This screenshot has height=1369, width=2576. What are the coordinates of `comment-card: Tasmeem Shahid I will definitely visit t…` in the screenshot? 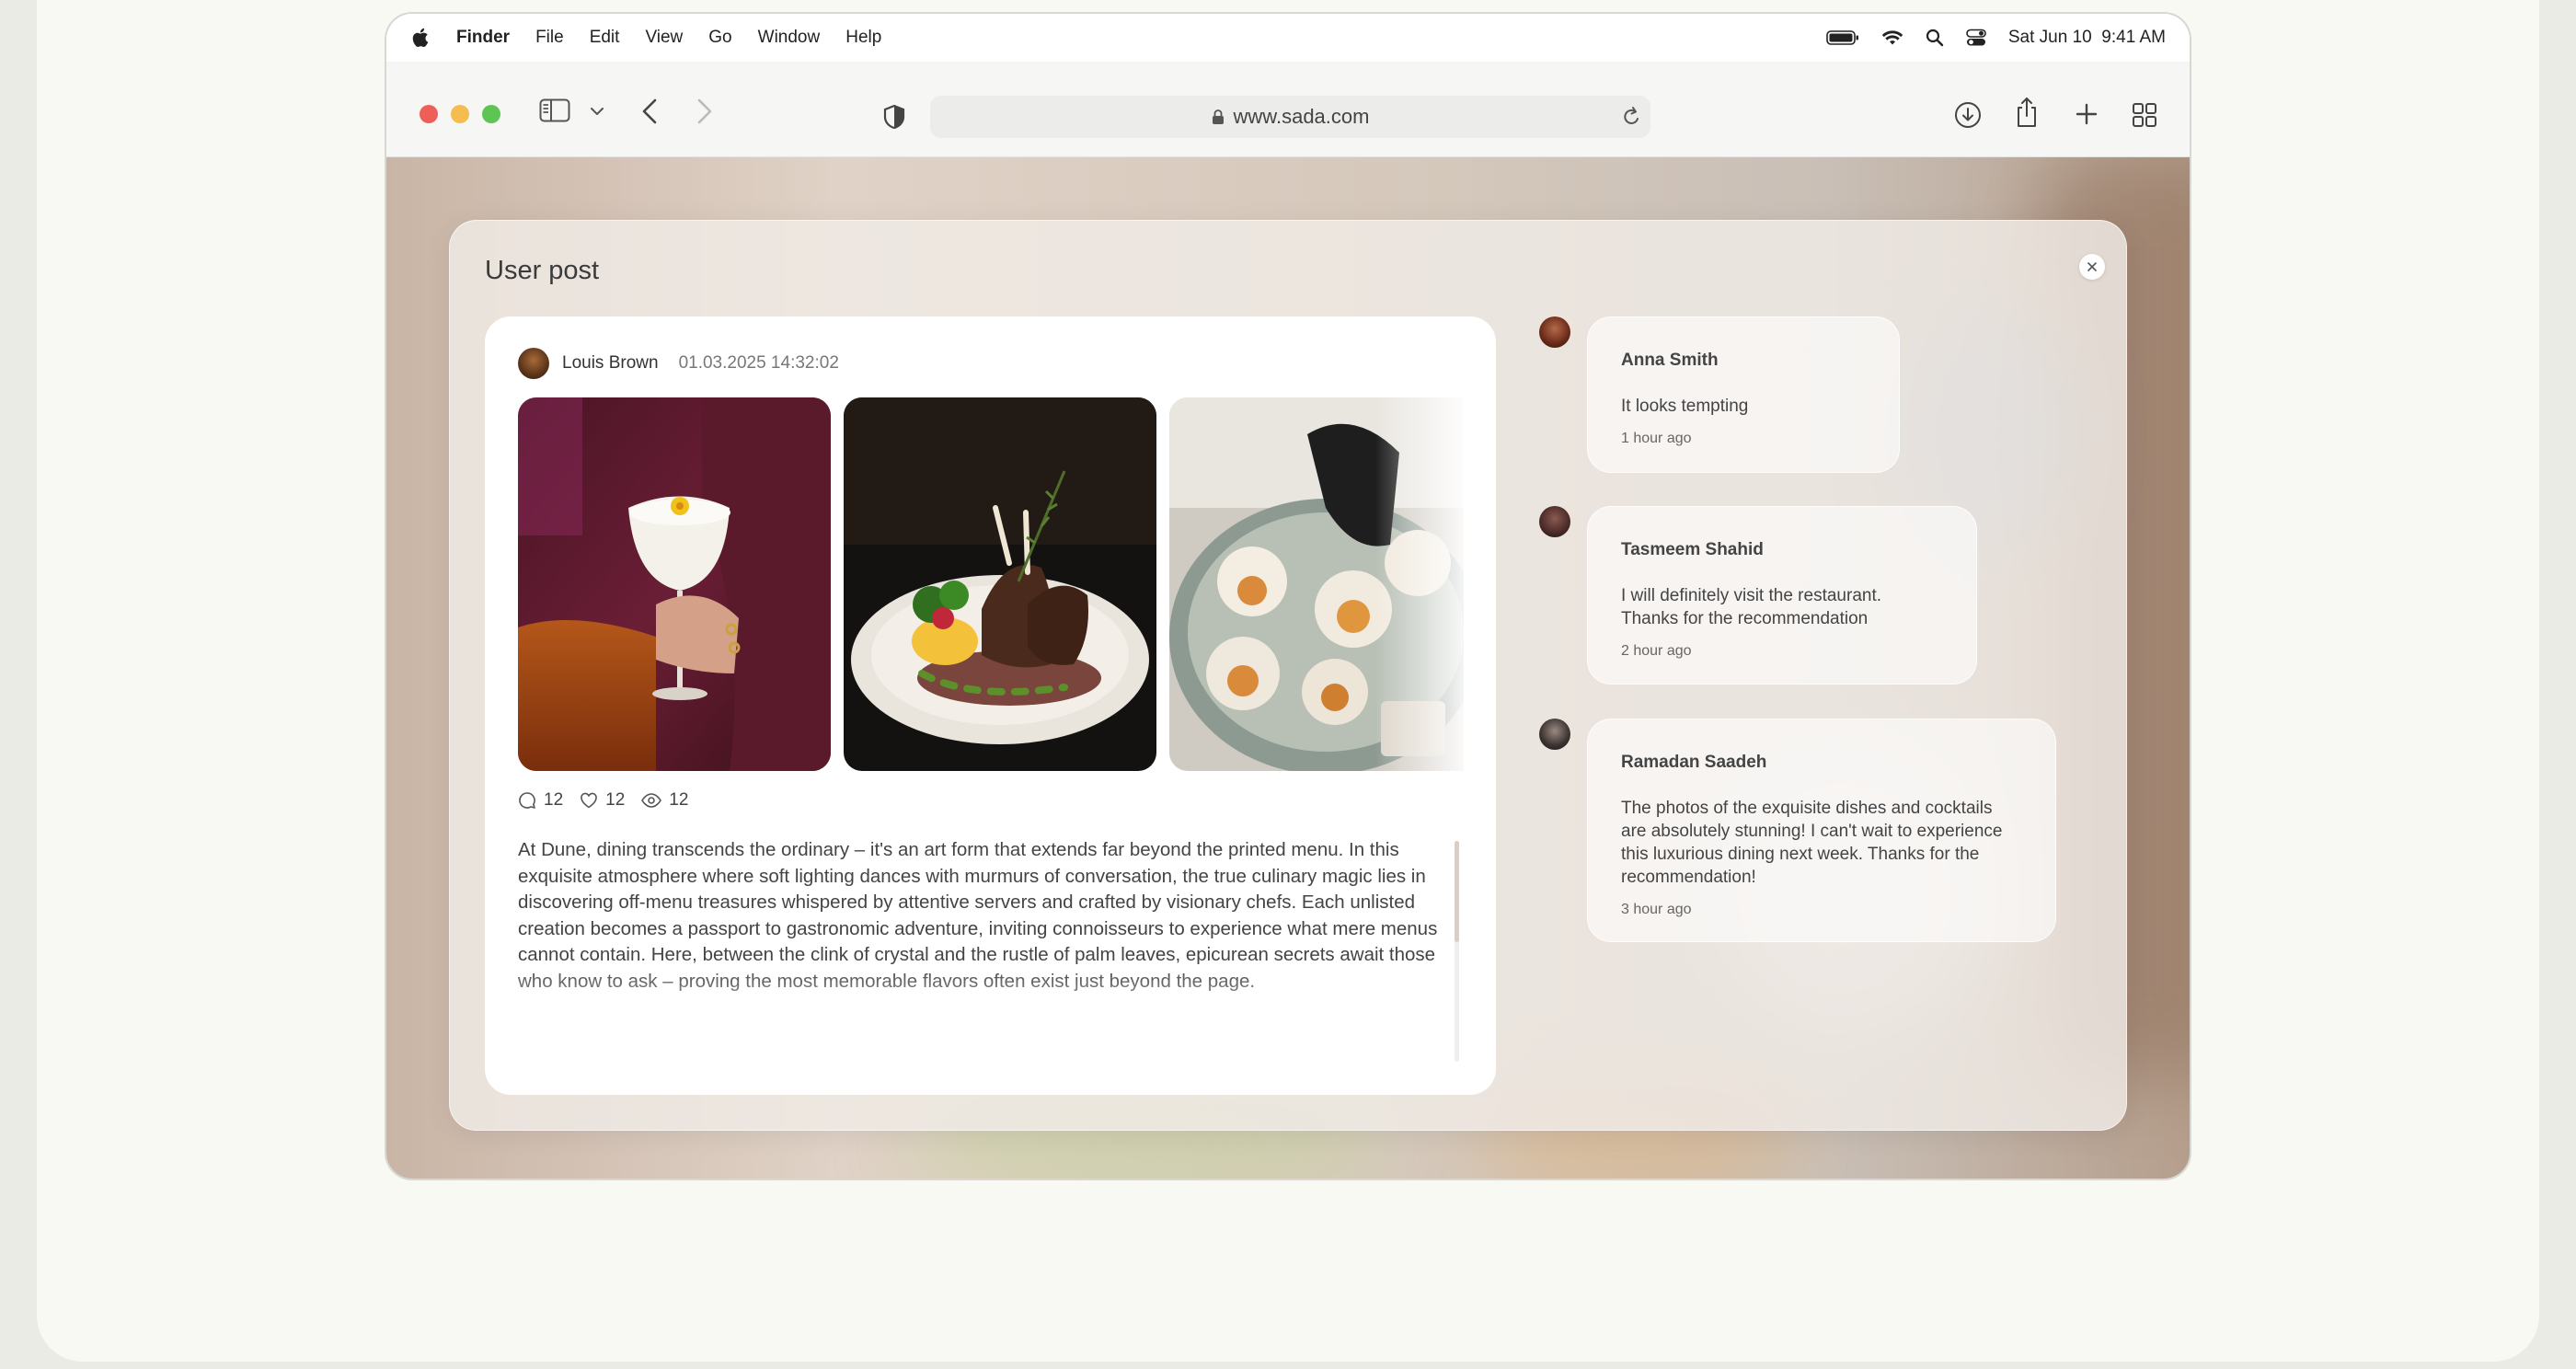 It's located at (1782, 595).